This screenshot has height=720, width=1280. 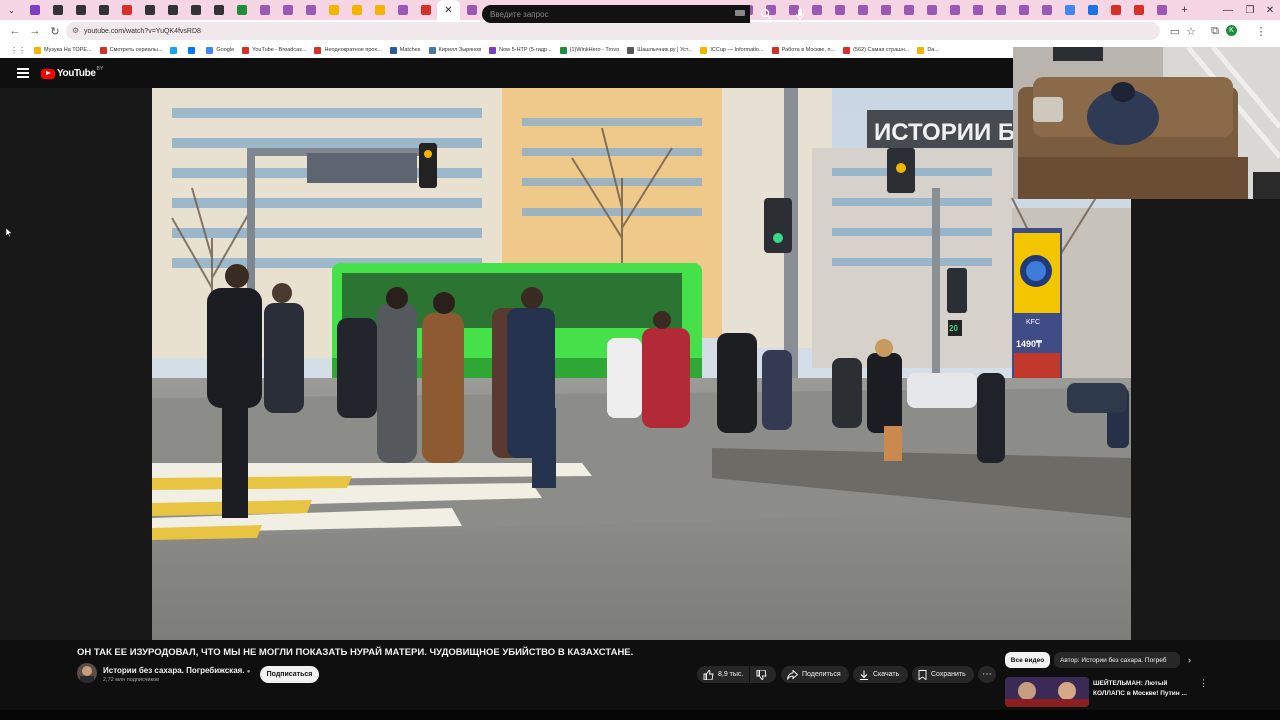 I want to click on voice-search-button, so click(x=800, y=14).